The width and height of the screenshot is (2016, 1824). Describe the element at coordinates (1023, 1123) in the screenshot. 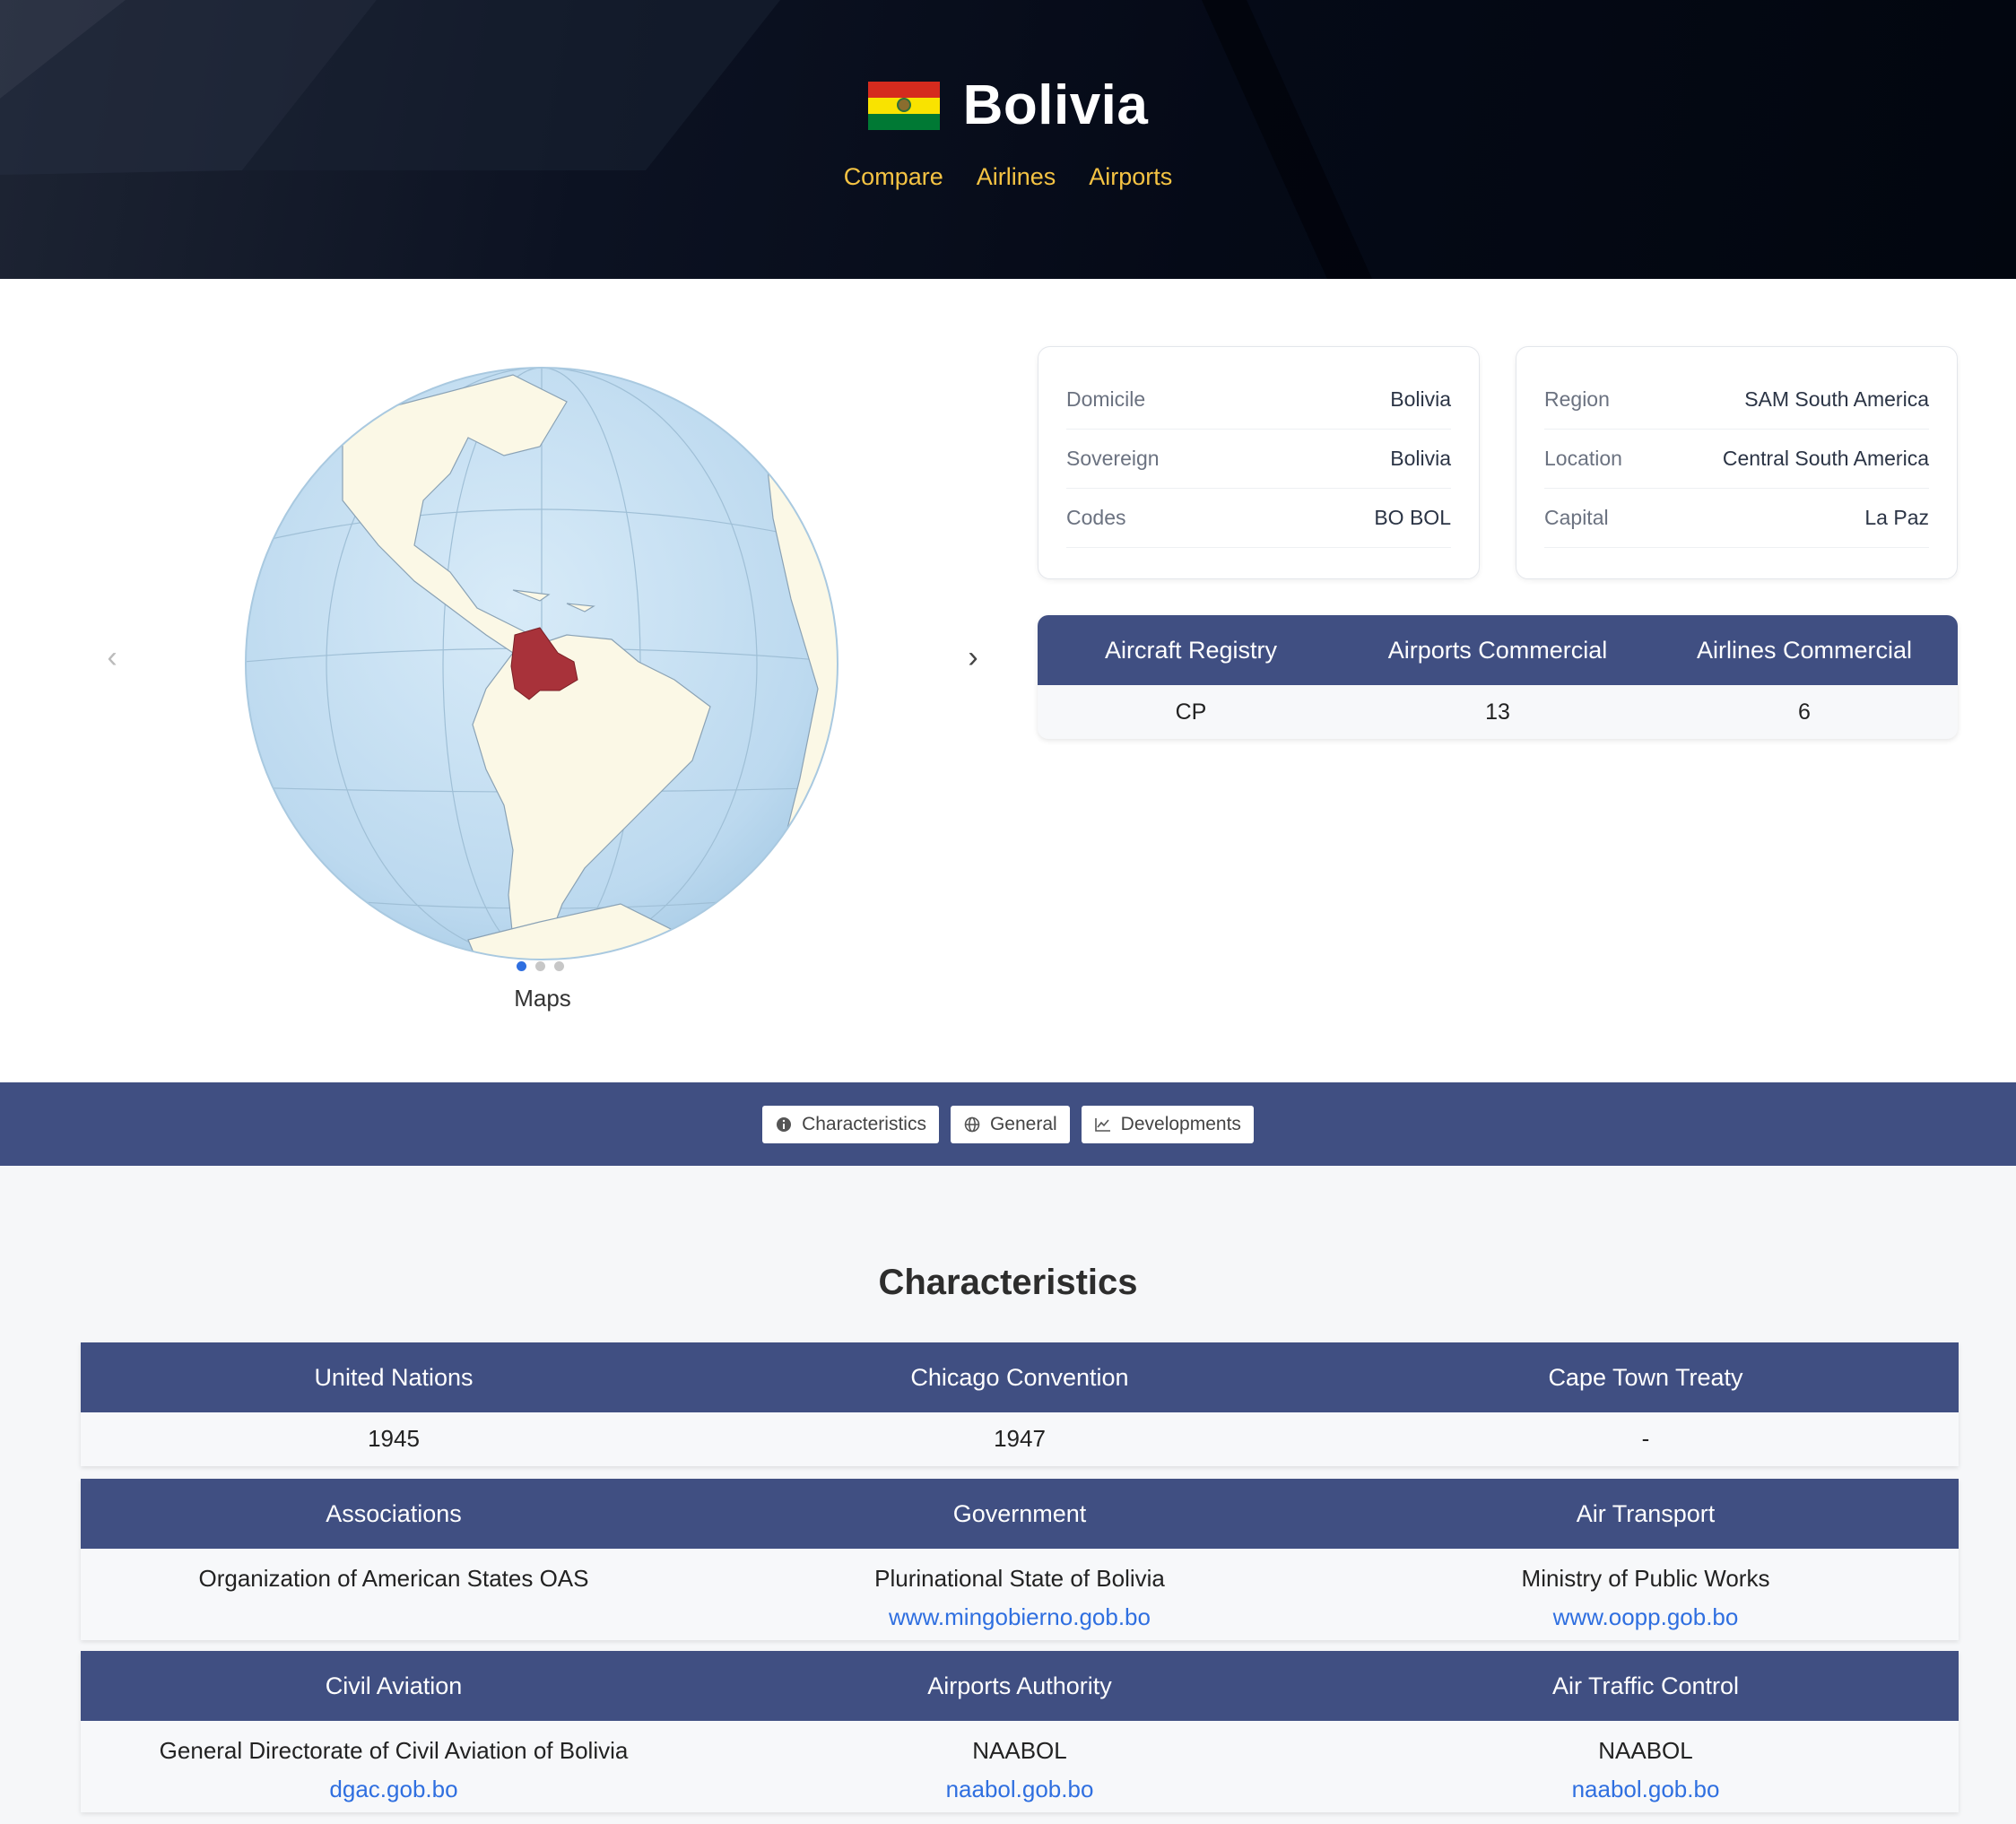

I see `tab-label: General` at that location.